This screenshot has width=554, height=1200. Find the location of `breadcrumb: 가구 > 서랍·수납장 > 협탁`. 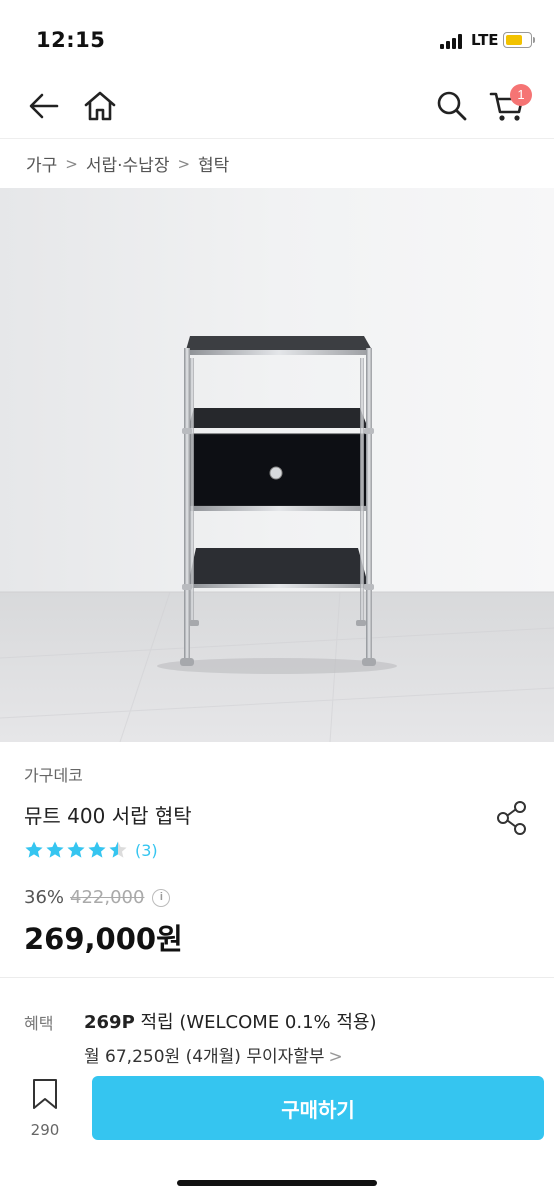

breadcrumb: 가구 > 서랍·수납장 > 협탁 is located at coordinates (277, 163).